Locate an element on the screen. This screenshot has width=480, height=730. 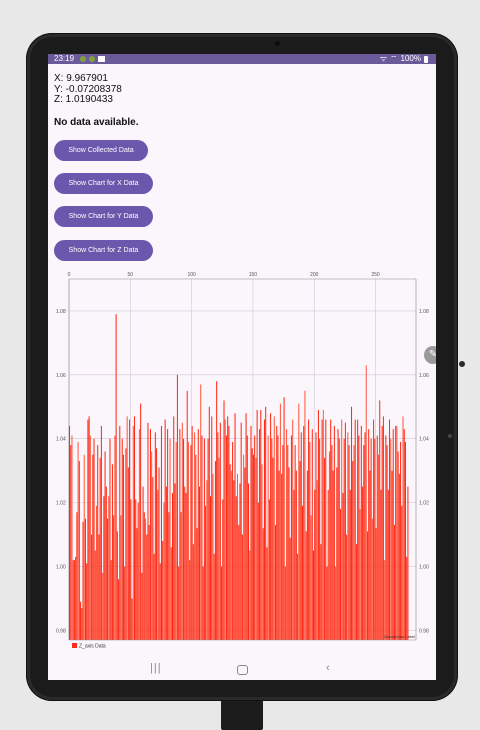
show-chart-y-button: Show Chart for Y Data is located at coordinates (103, 216).